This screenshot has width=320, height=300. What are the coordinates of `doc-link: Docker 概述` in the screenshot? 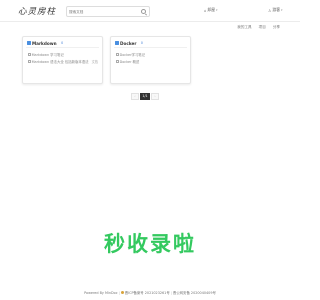 It's located at (127, 61).